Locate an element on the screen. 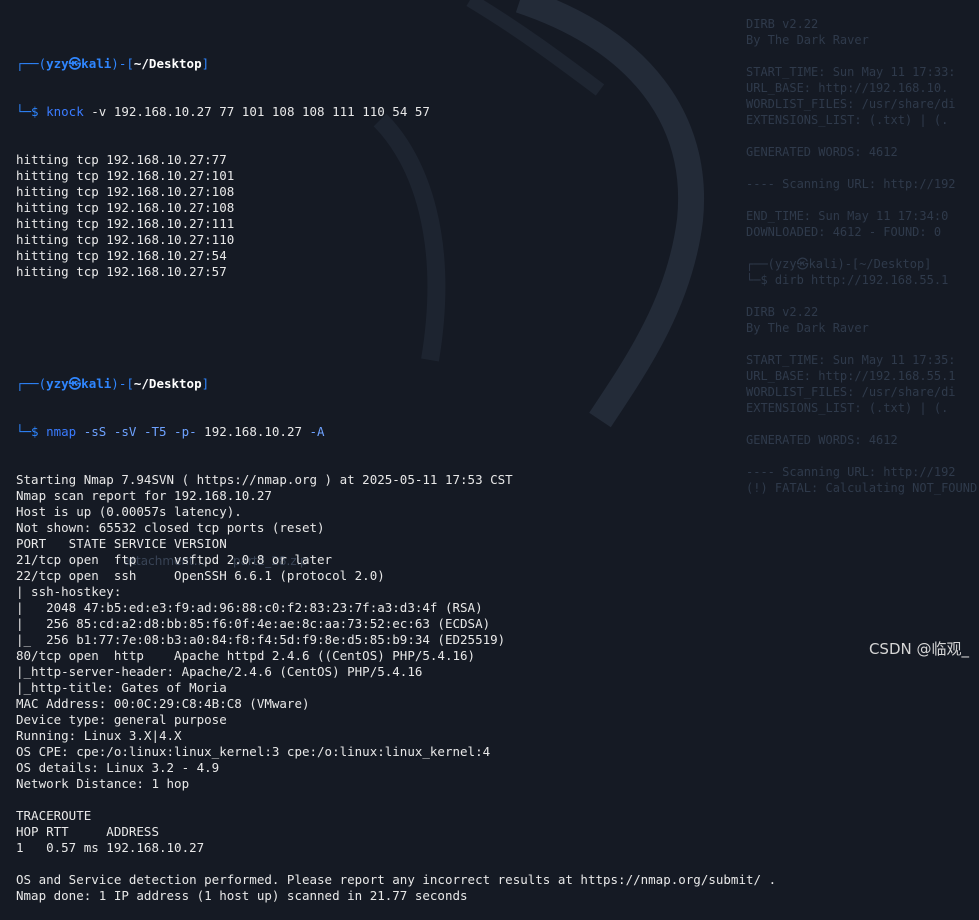 This screenshot has height=920, width=979. output-line: hitting tcp 192.168.10.27:57 is located at coordinates (121, 271).